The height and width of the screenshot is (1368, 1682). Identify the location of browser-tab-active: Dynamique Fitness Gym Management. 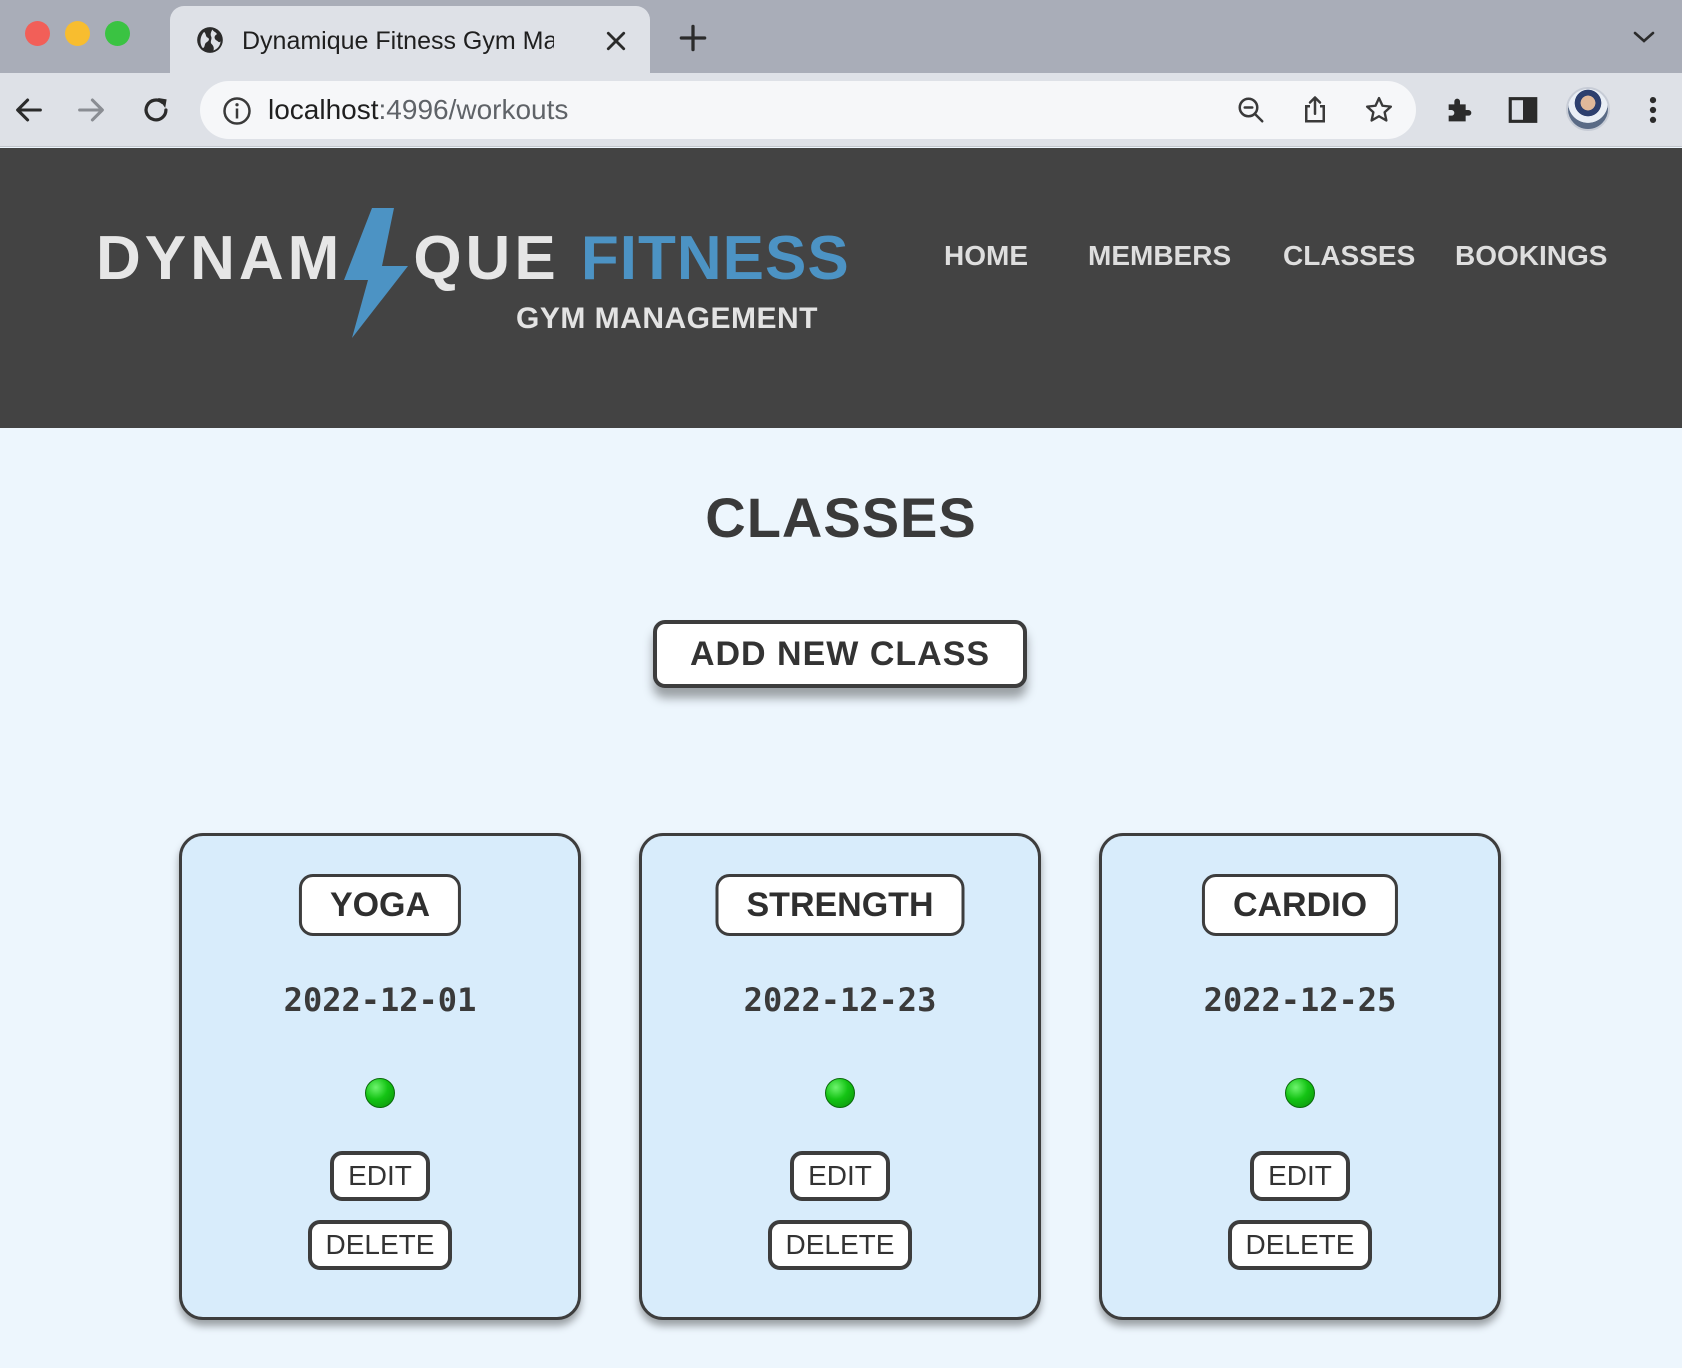
(410, 39).